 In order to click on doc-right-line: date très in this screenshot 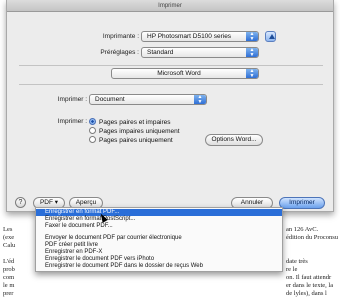, I will do `click(297, 261)`.